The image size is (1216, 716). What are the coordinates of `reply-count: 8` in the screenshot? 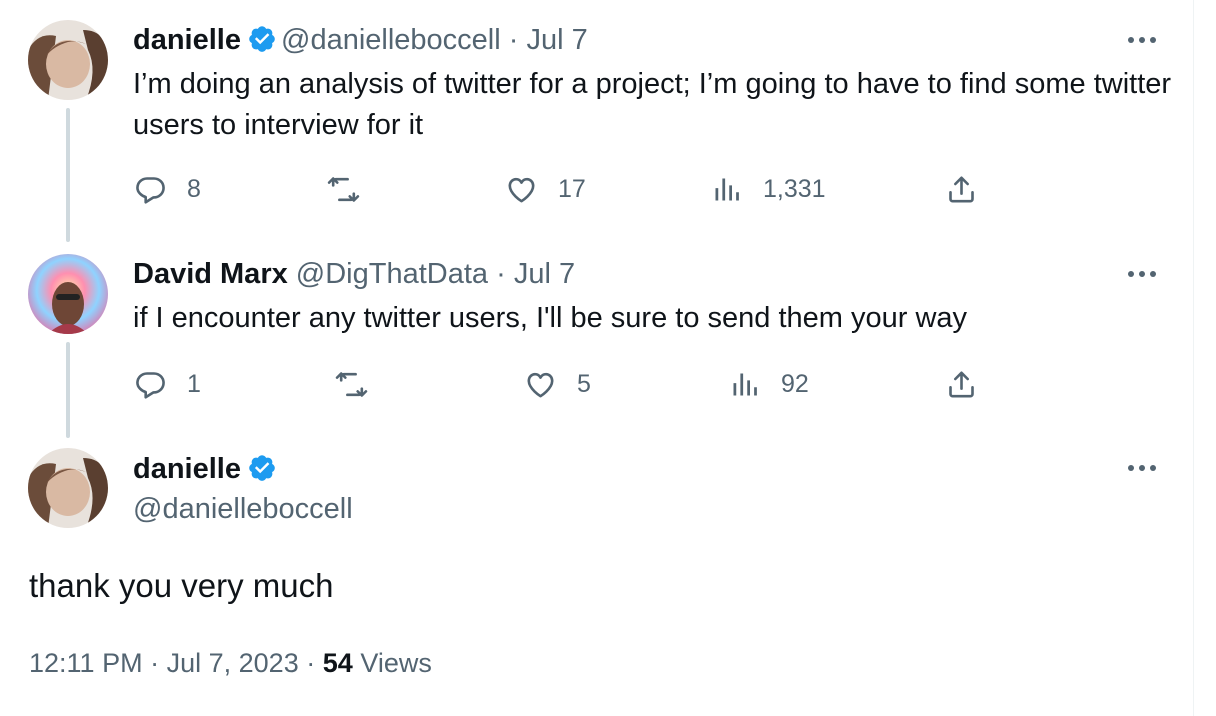 It's located at (194, 188).